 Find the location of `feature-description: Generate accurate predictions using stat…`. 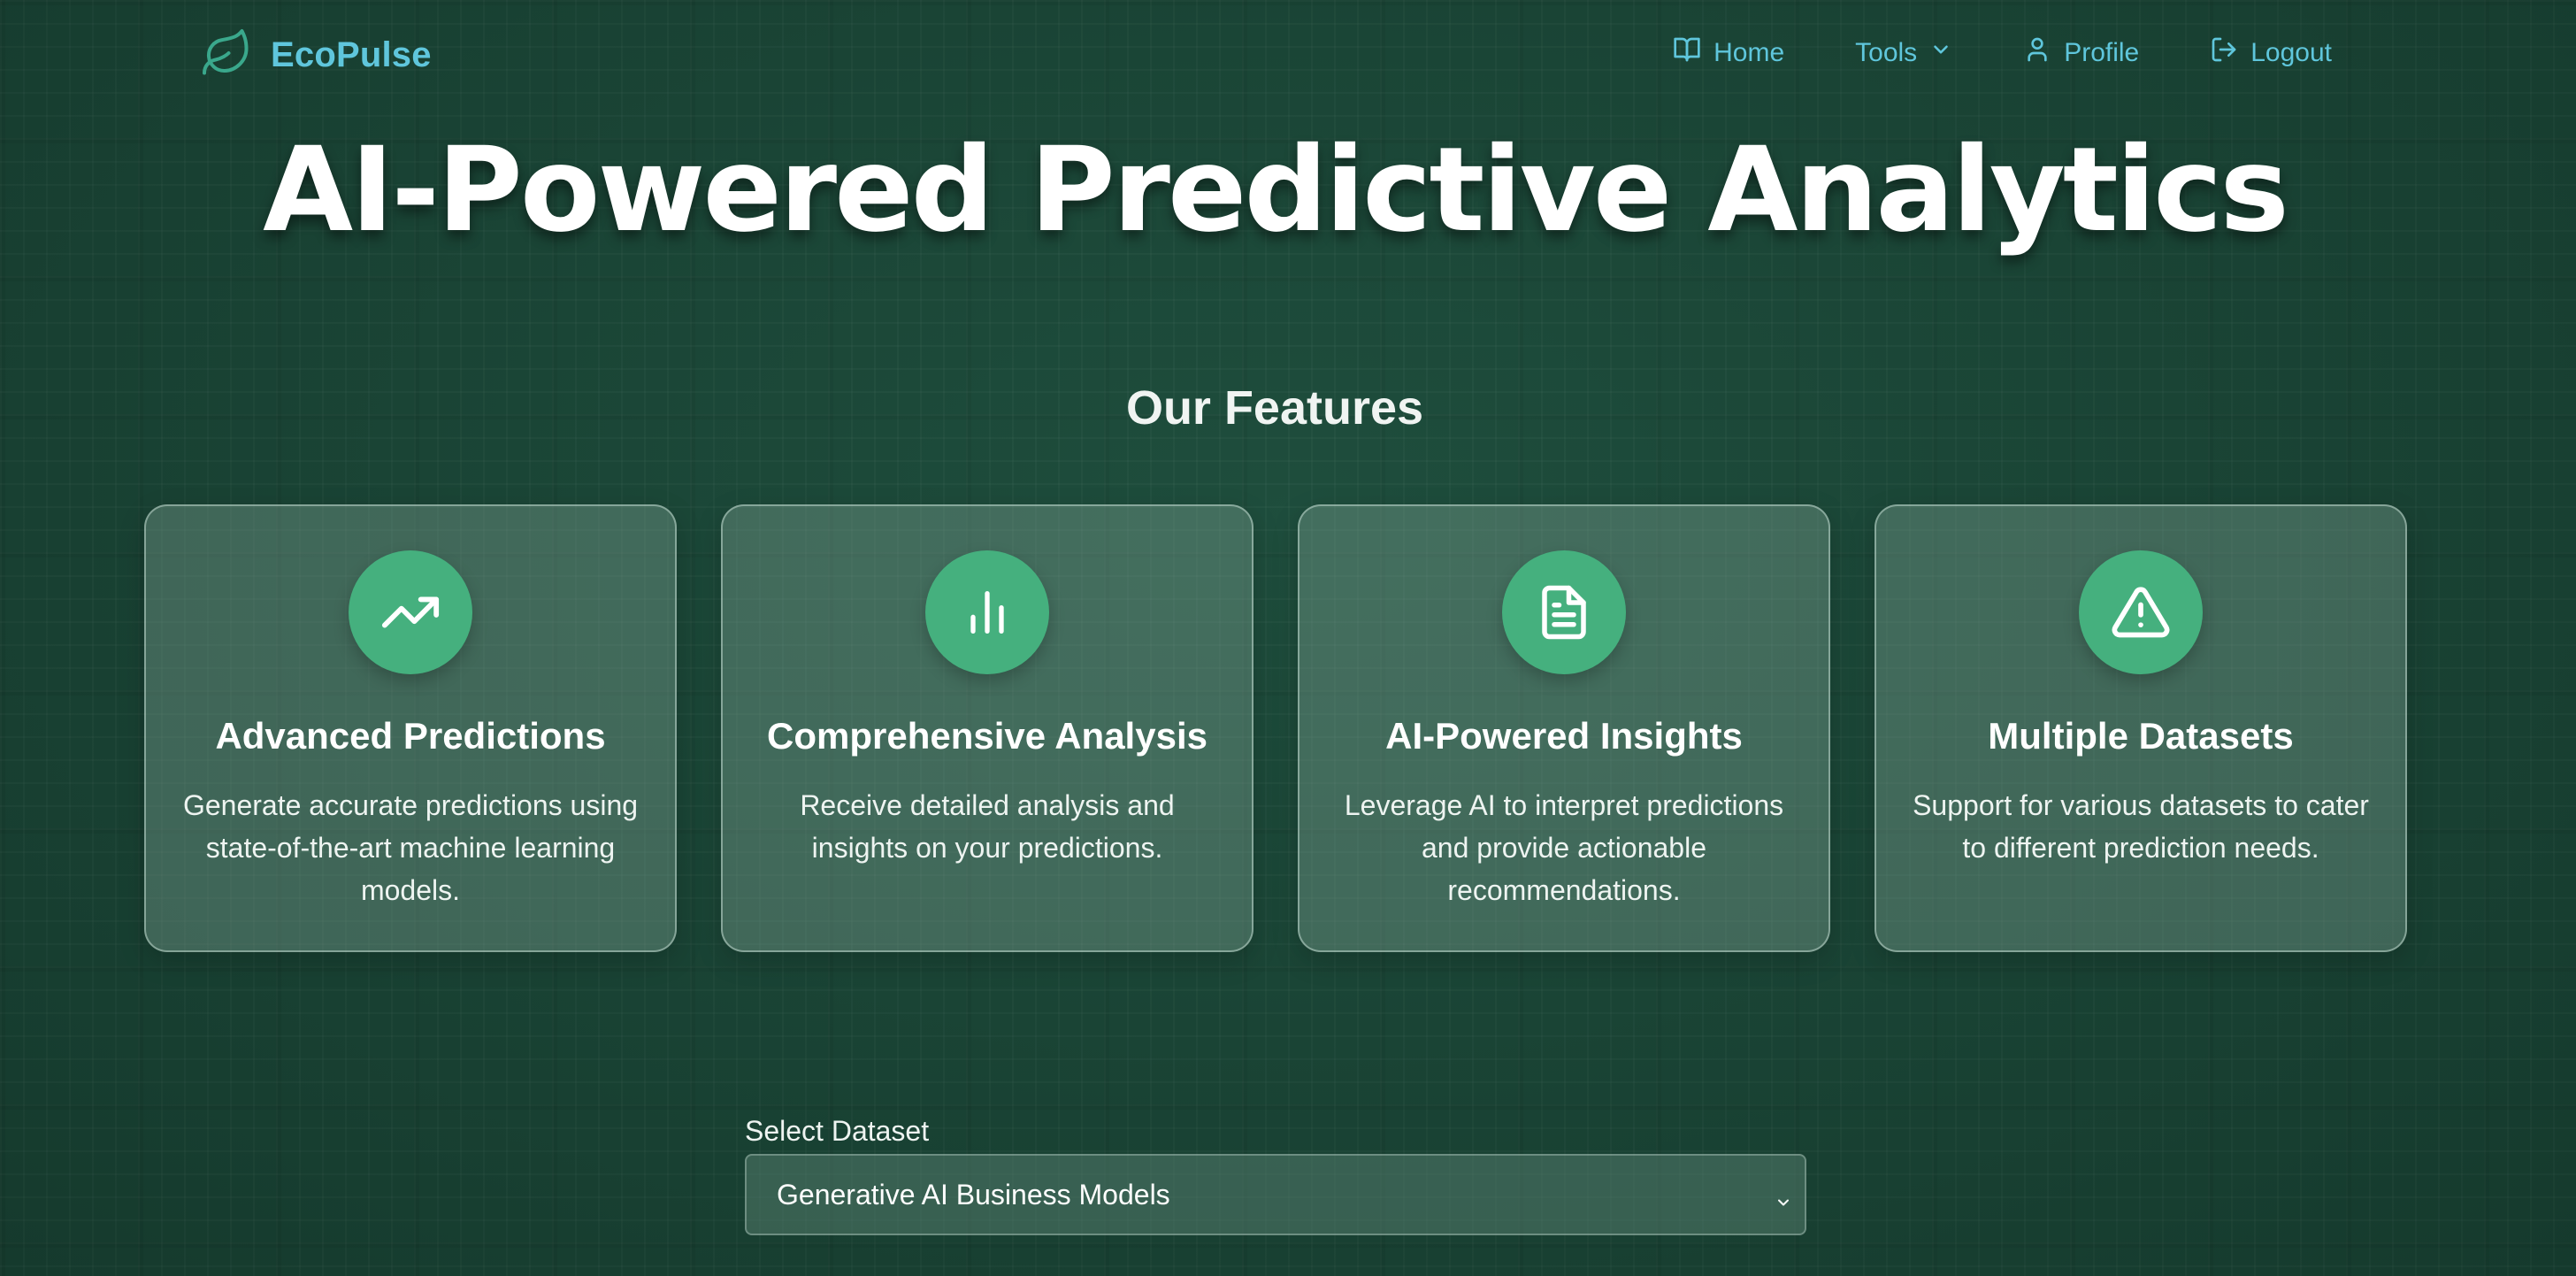

feature-description: Generate accurate predictions using stat… is located at coordinates (410, 848).